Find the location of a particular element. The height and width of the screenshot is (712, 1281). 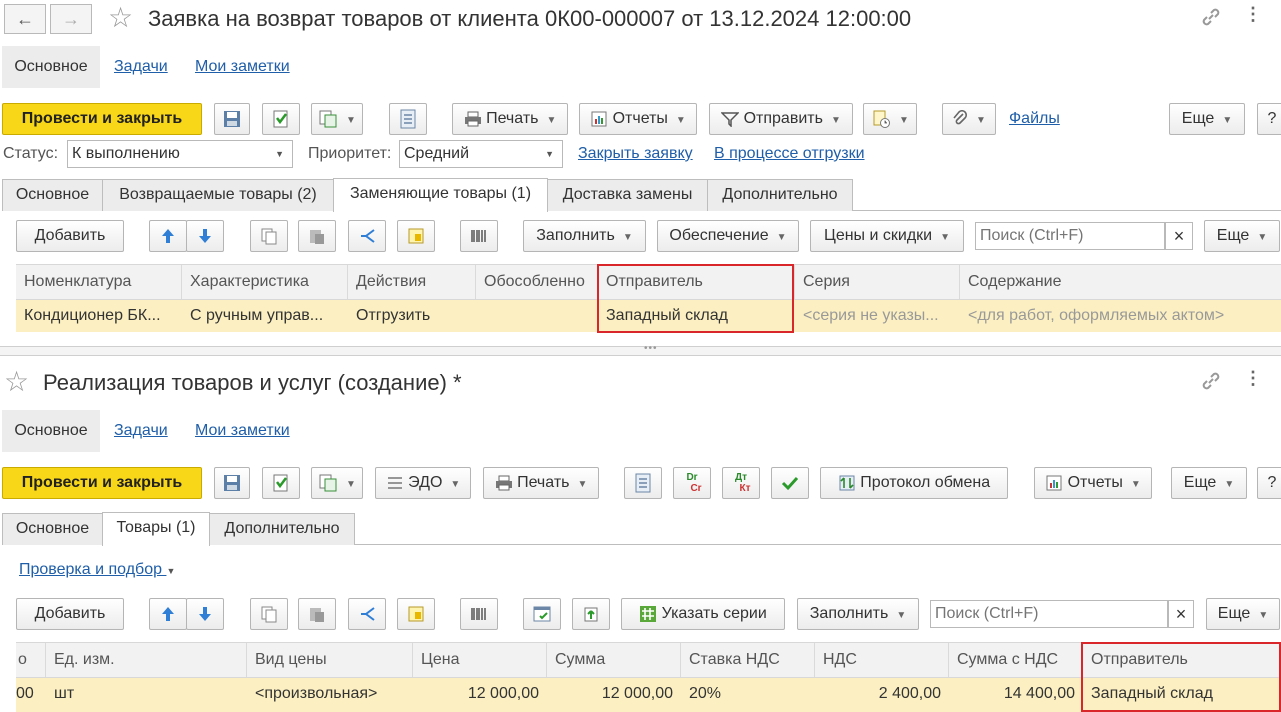

section-tab-notes-bottom: Мои заметки is located at coordinates (242, 431).